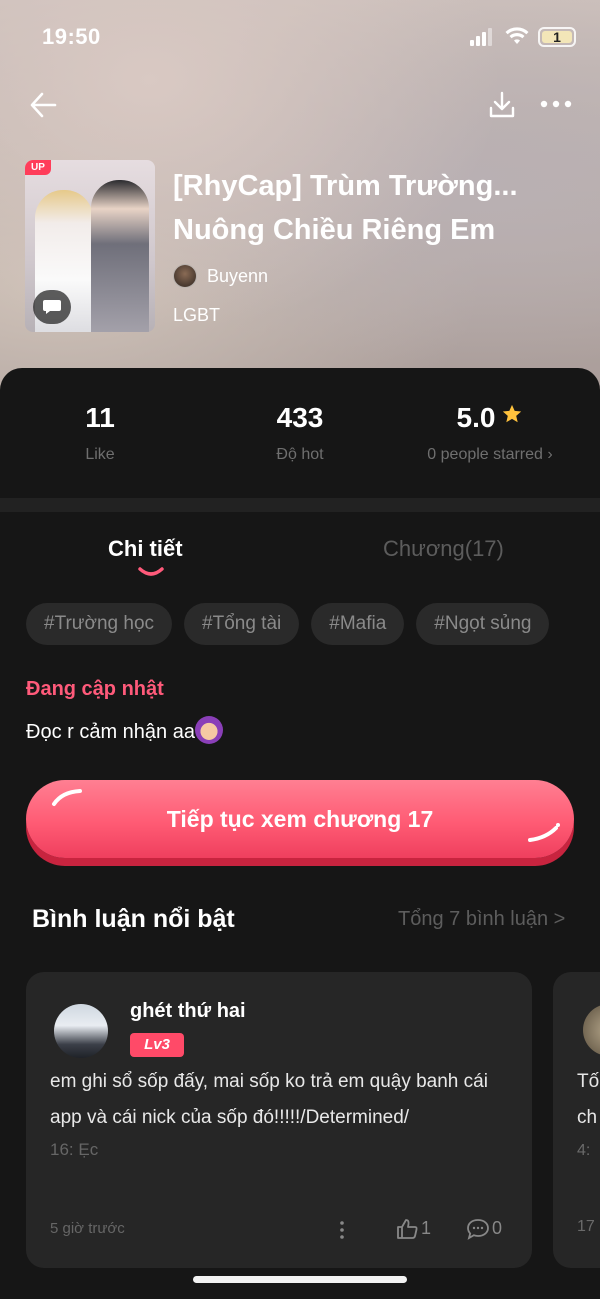 The height and width of the screenshot is (1299, 600). I want to click on star-icon, so click(512, 413).